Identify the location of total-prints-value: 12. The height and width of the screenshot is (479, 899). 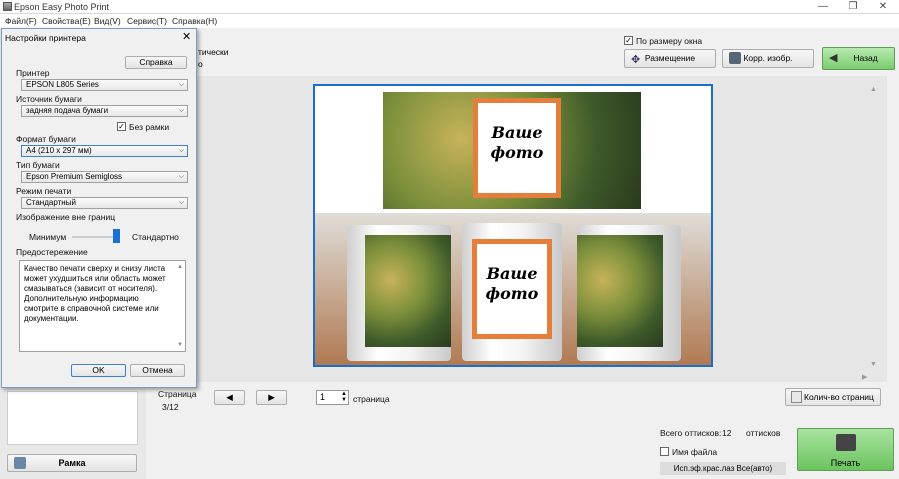
(727, 433).